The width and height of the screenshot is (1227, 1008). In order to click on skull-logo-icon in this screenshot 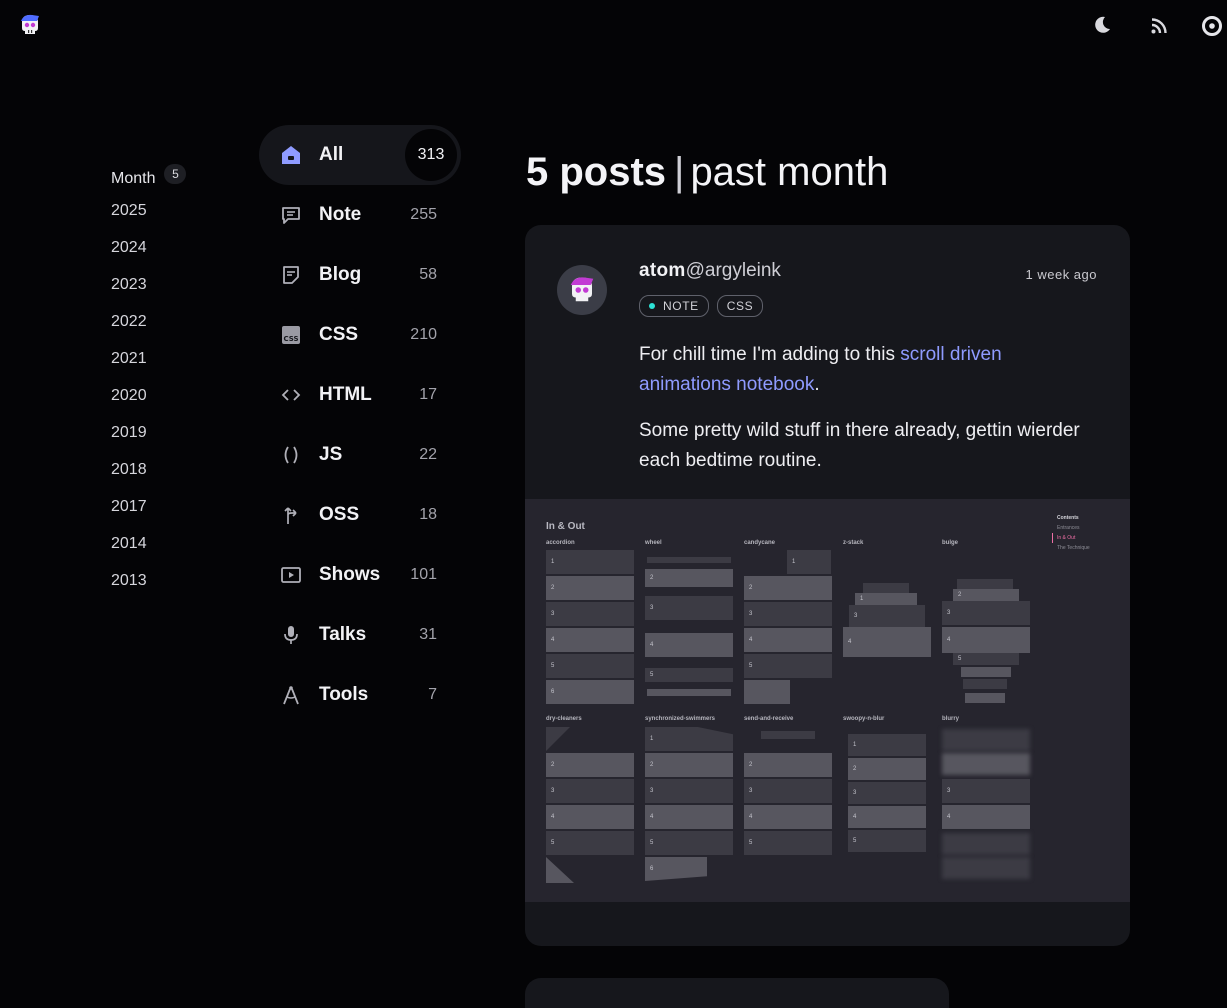, I will do `click(30, 25)`.